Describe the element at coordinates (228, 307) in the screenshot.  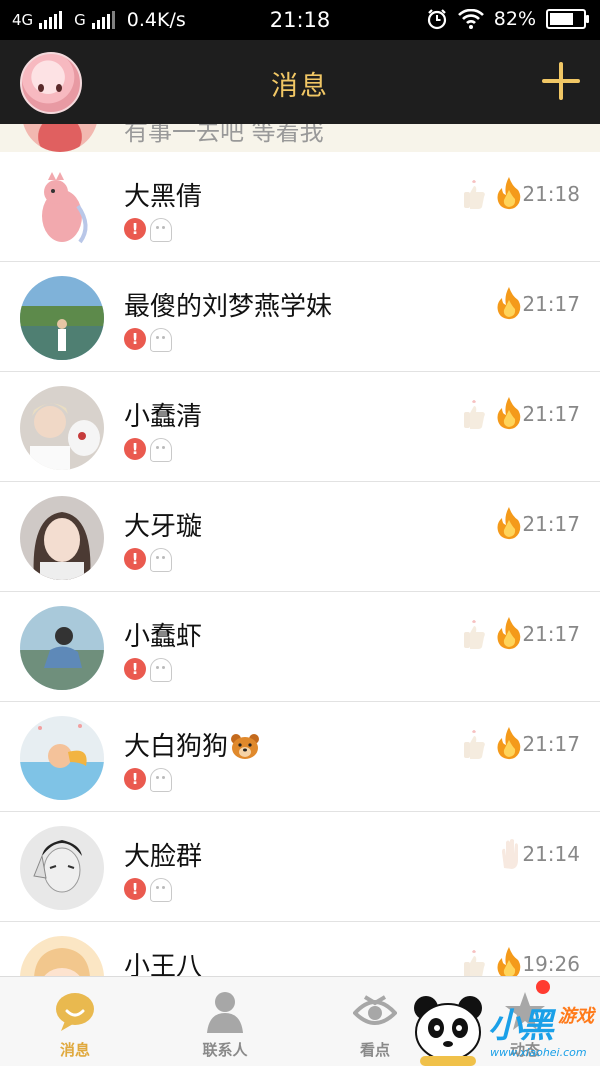
I see `contact-name: 最傻的刘梦燕学妹` at that location.